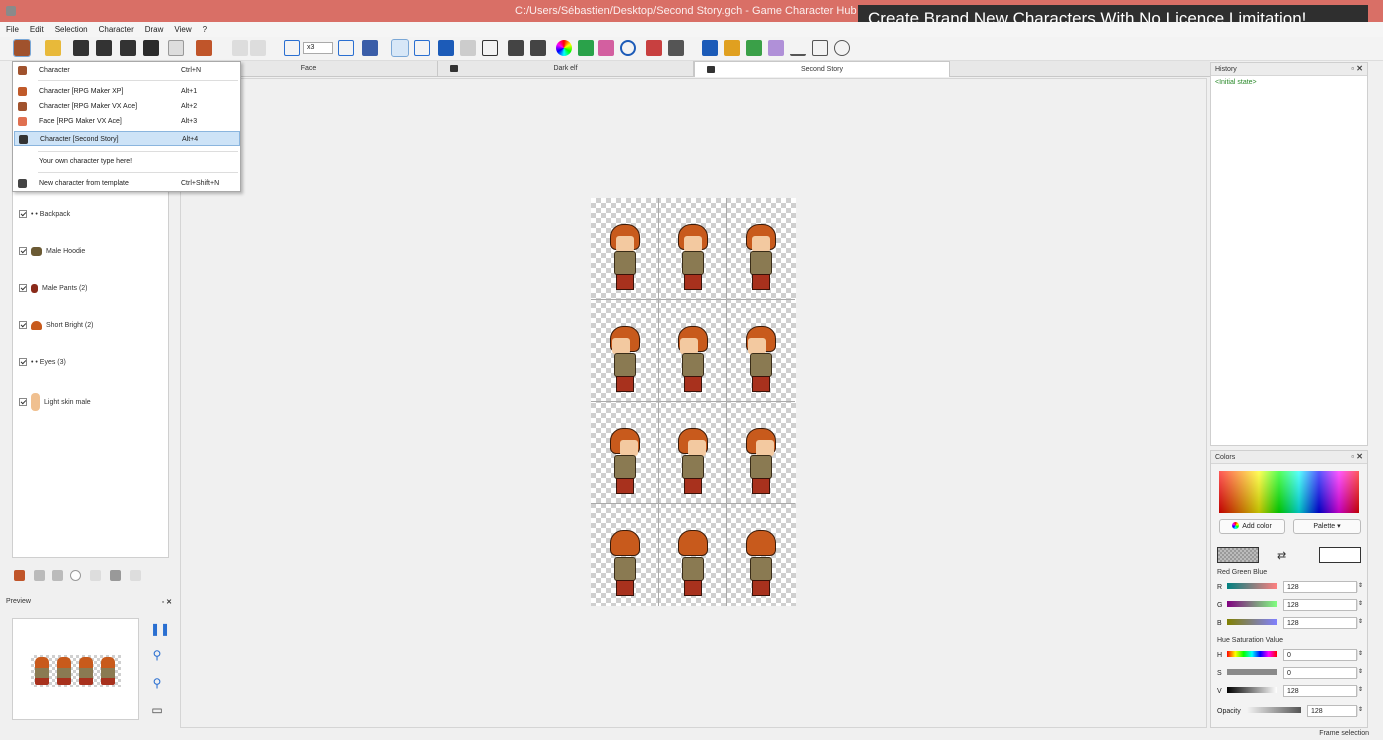  I want to click on resize-icon, so click(468, 48).